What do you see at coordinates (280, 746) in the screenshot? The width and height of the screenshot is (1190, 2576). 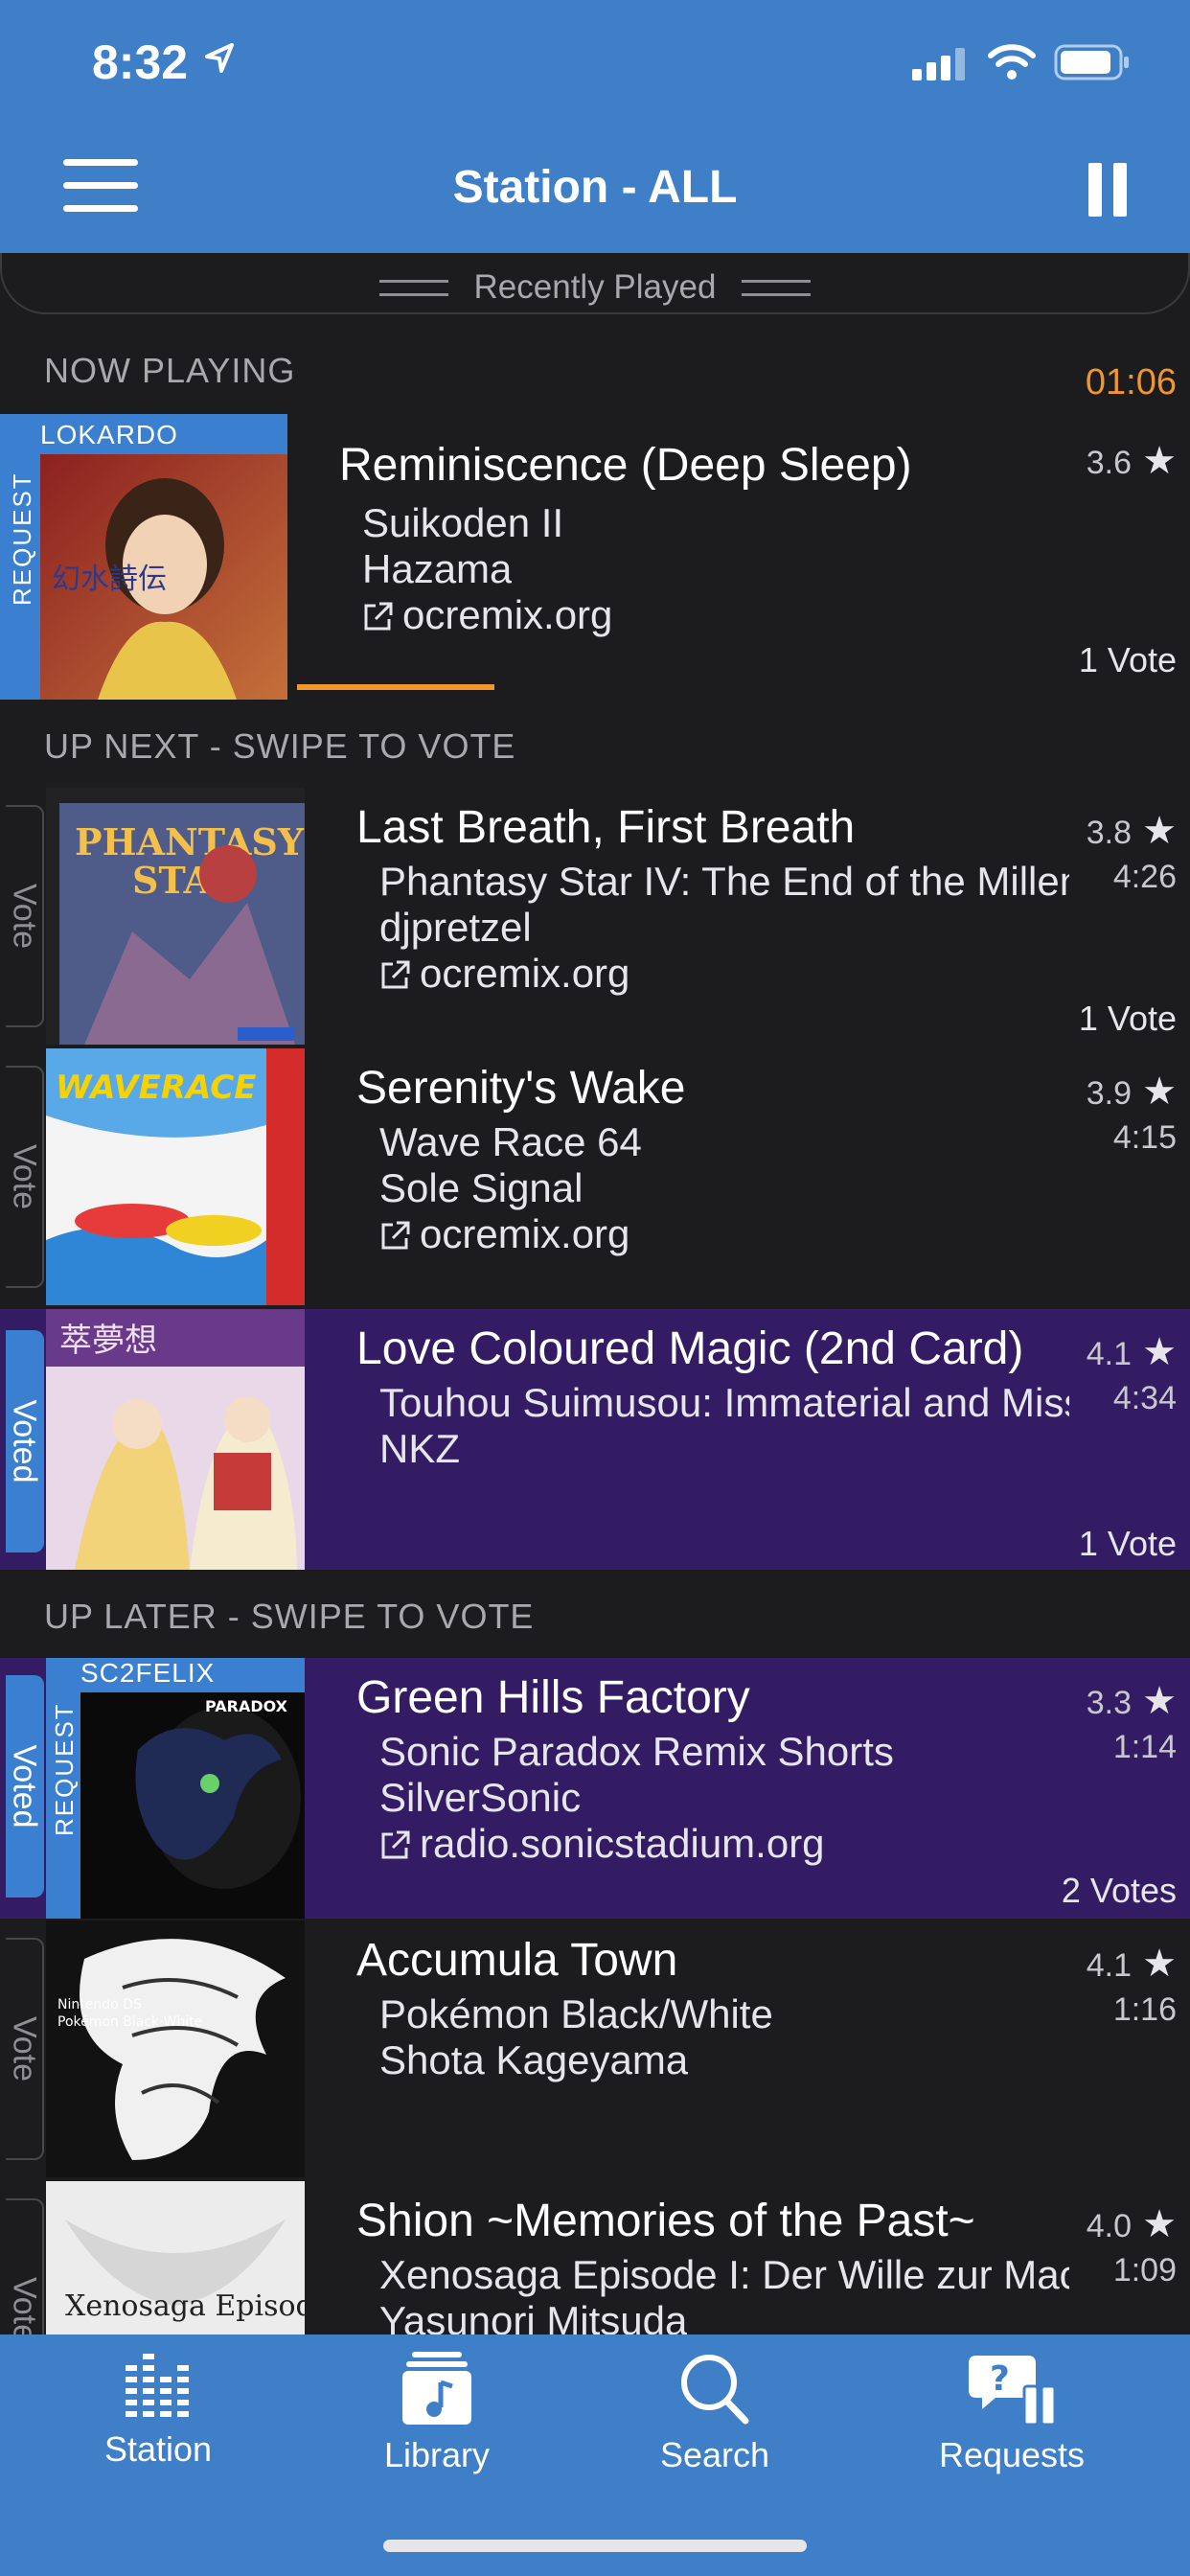 I see `up-next-header: UP NEXT - SWIPE TO VOTE` at bounding box center [280, 746].